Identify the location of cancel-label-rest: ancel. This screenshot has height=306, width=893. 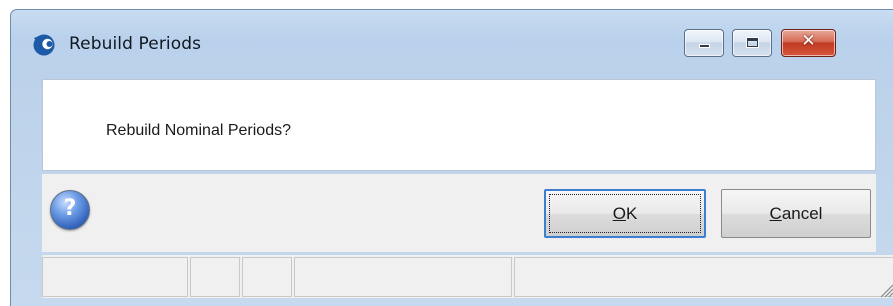
(802, 213).